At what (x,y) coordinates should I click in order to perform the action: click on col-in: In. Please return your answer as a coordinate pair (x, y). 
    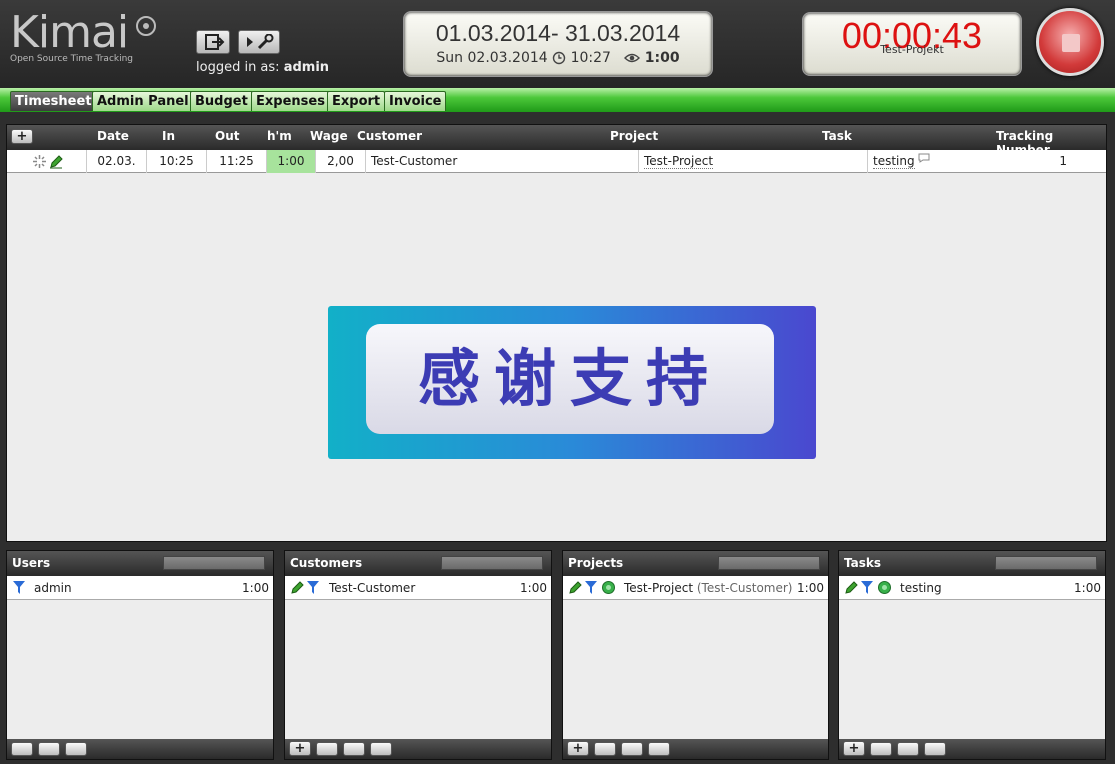
    Looking at the image, I should click on (168, 136).